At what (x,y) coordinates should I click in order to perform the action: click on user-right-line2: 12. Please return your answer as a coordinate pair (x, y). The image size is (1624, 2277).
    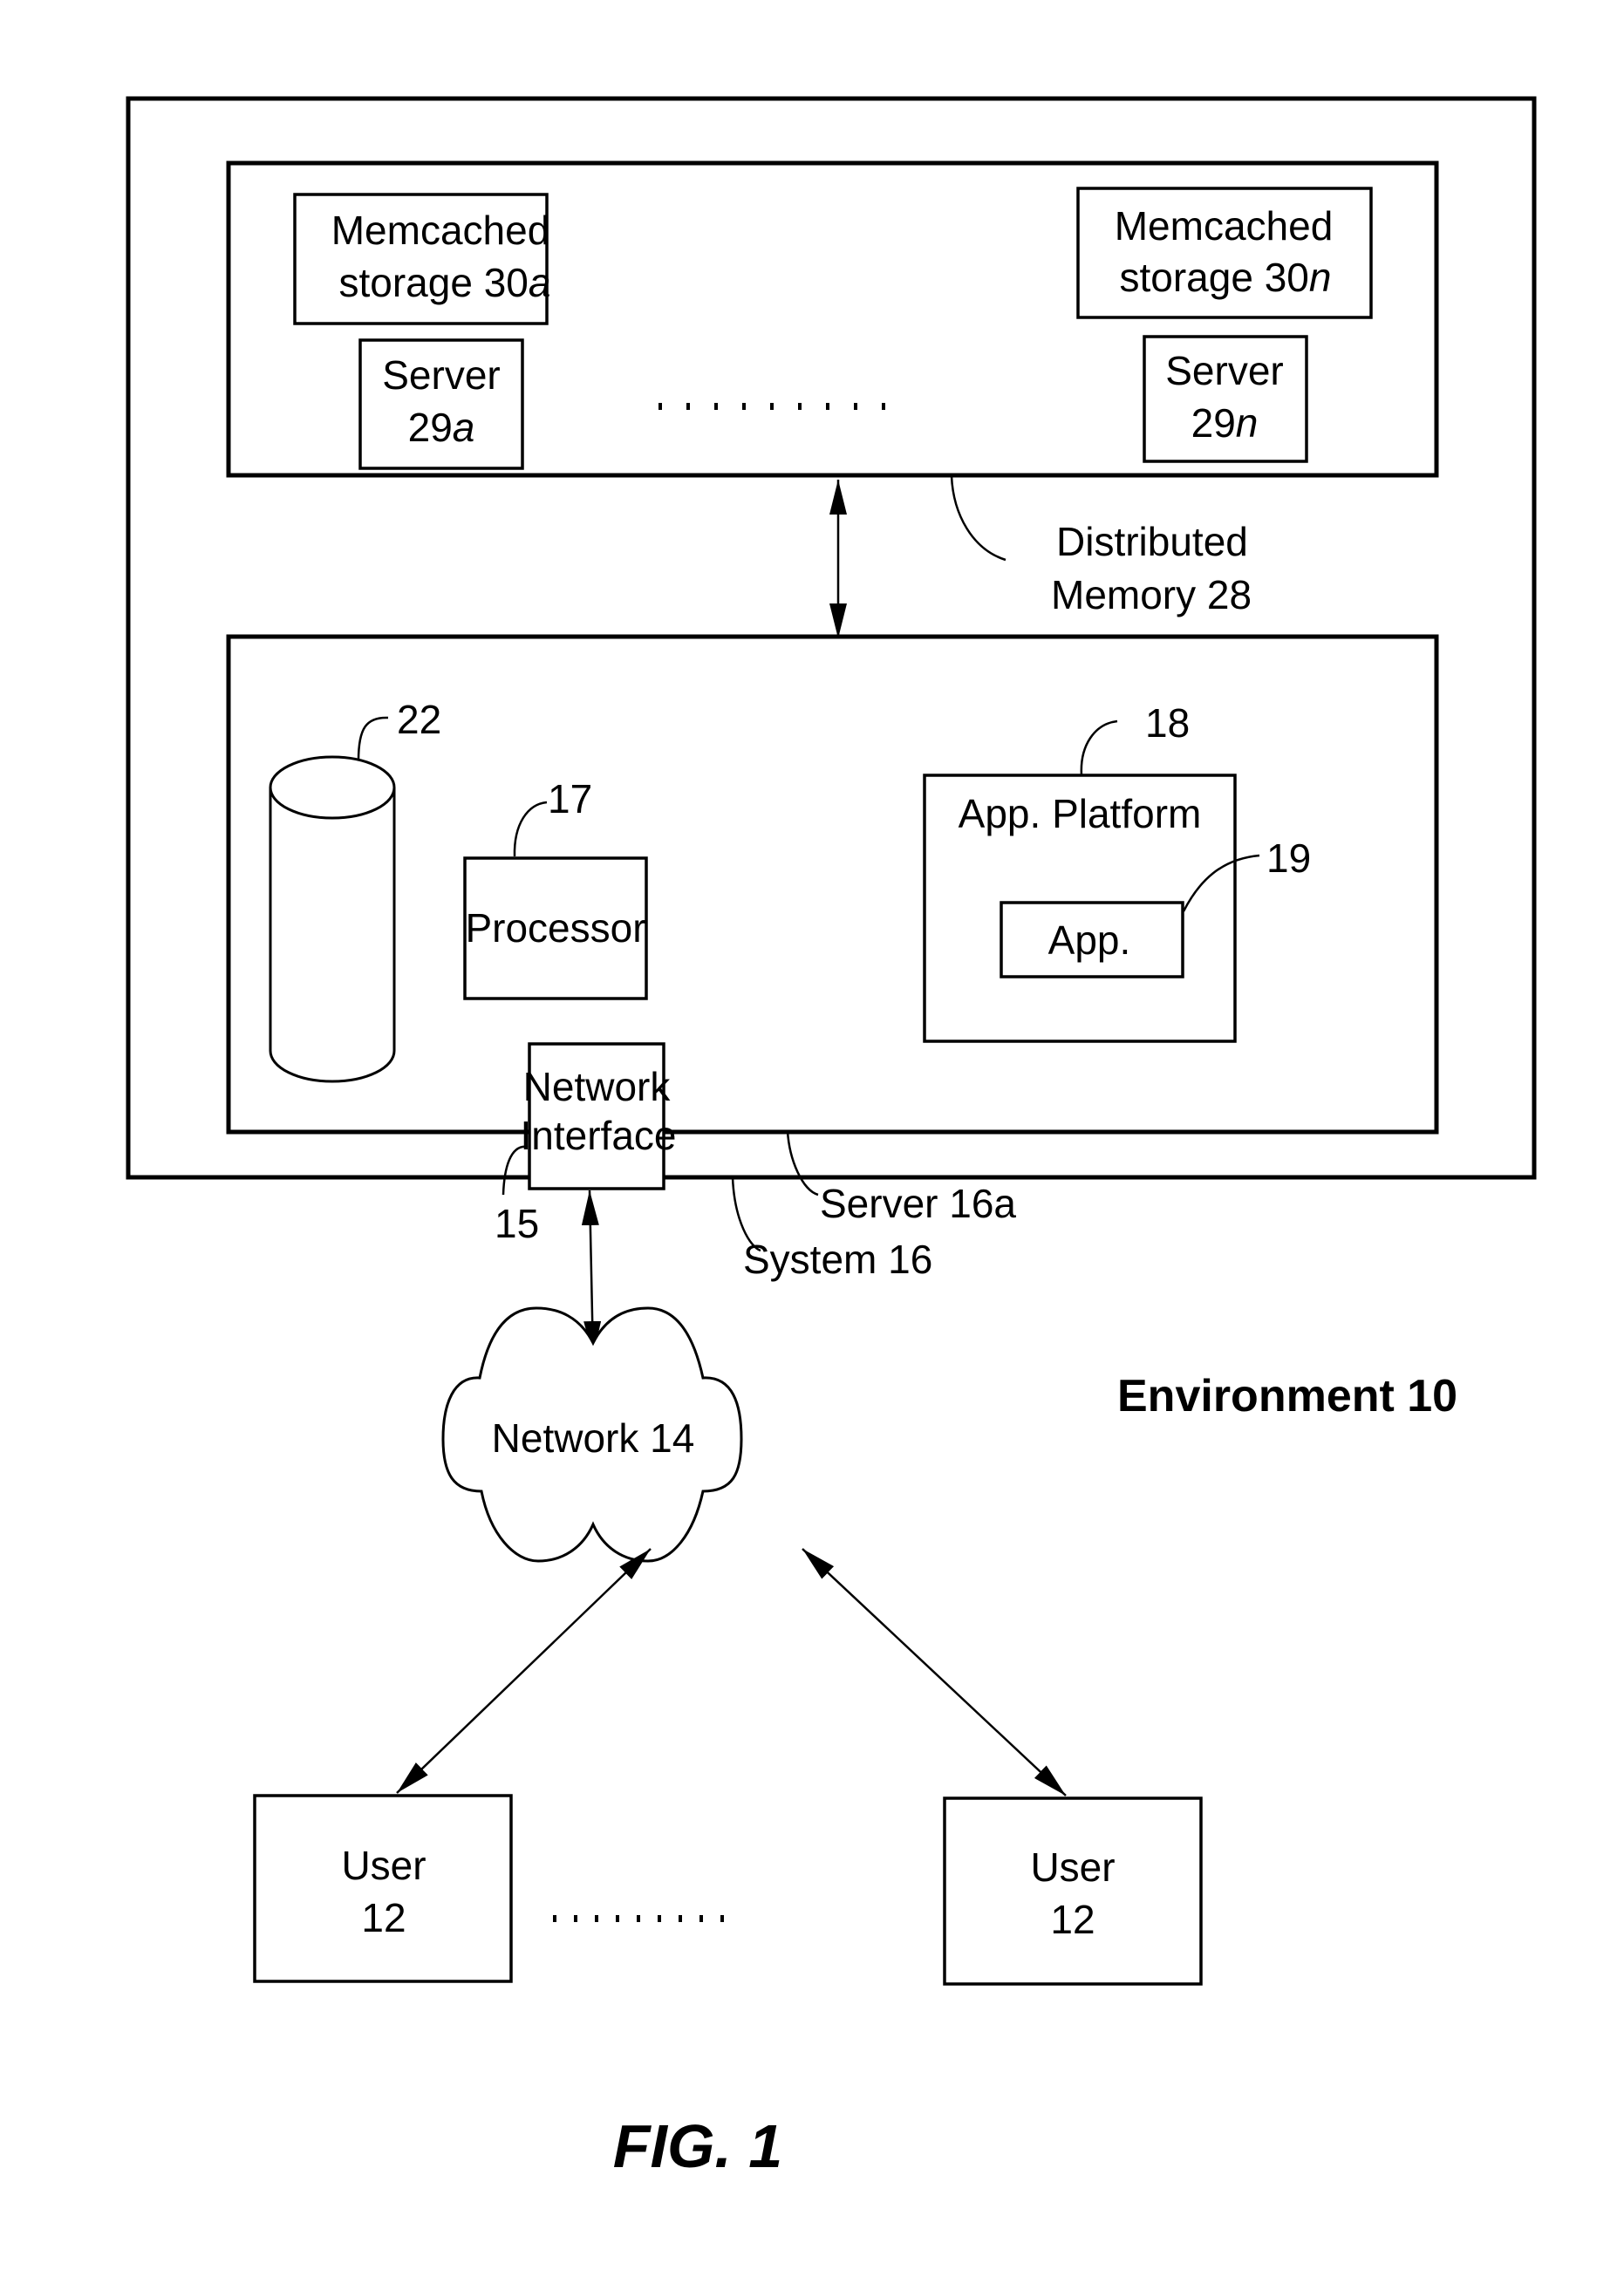
    Looking at the image, I should click on (1072, 1920).